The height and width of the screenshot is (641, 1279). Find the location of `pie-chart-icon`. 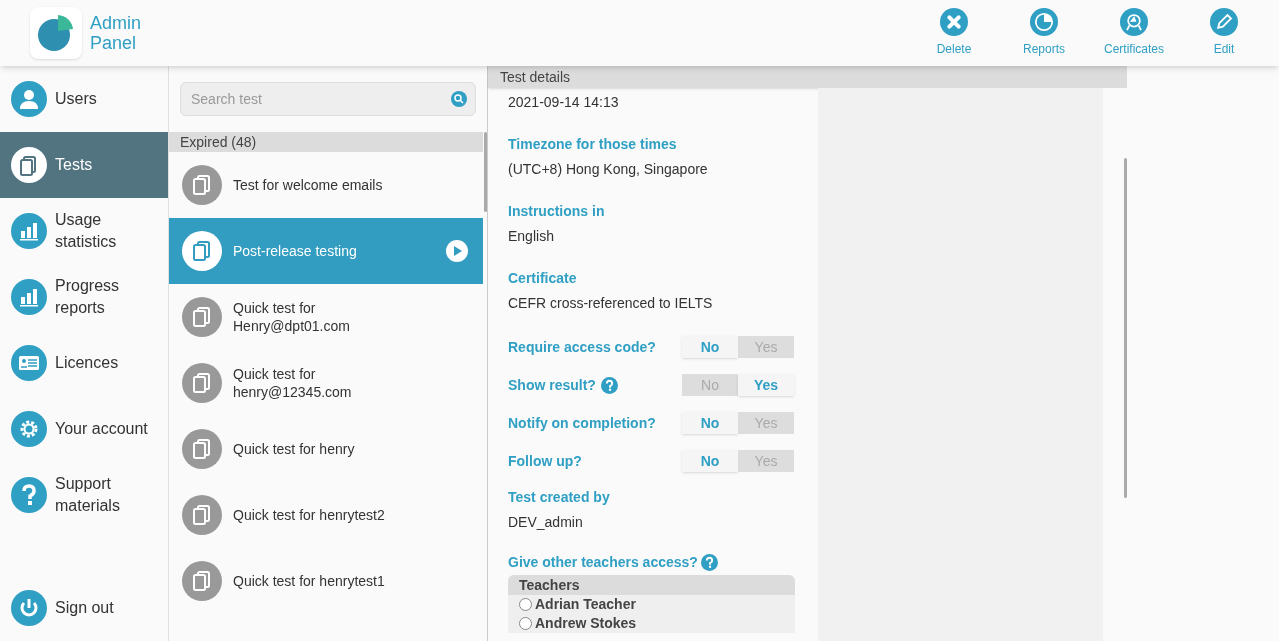

pie-chart-icon is located at coordinates (1044, 22).